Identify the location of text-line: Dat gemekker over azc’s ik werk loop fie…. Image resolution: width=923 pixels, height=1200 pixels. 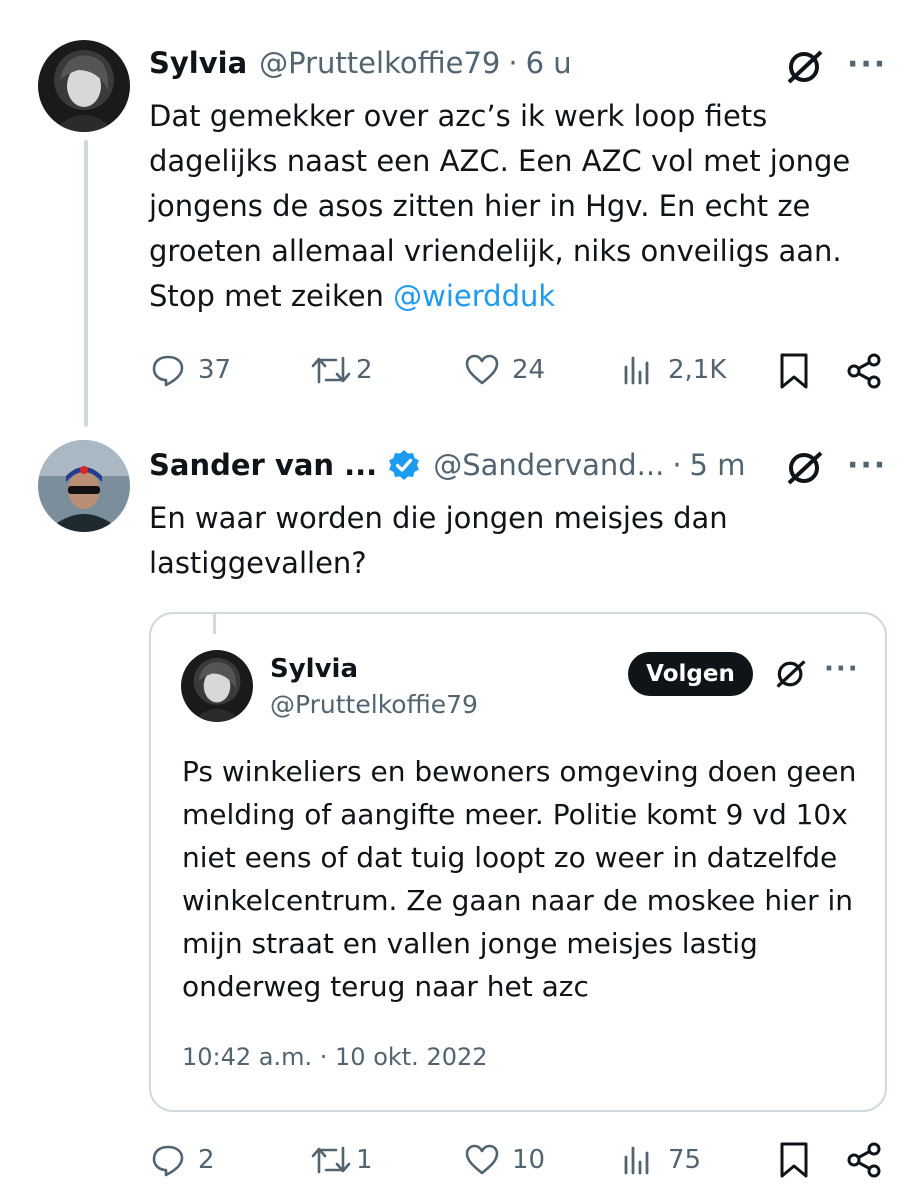
(458, 116).